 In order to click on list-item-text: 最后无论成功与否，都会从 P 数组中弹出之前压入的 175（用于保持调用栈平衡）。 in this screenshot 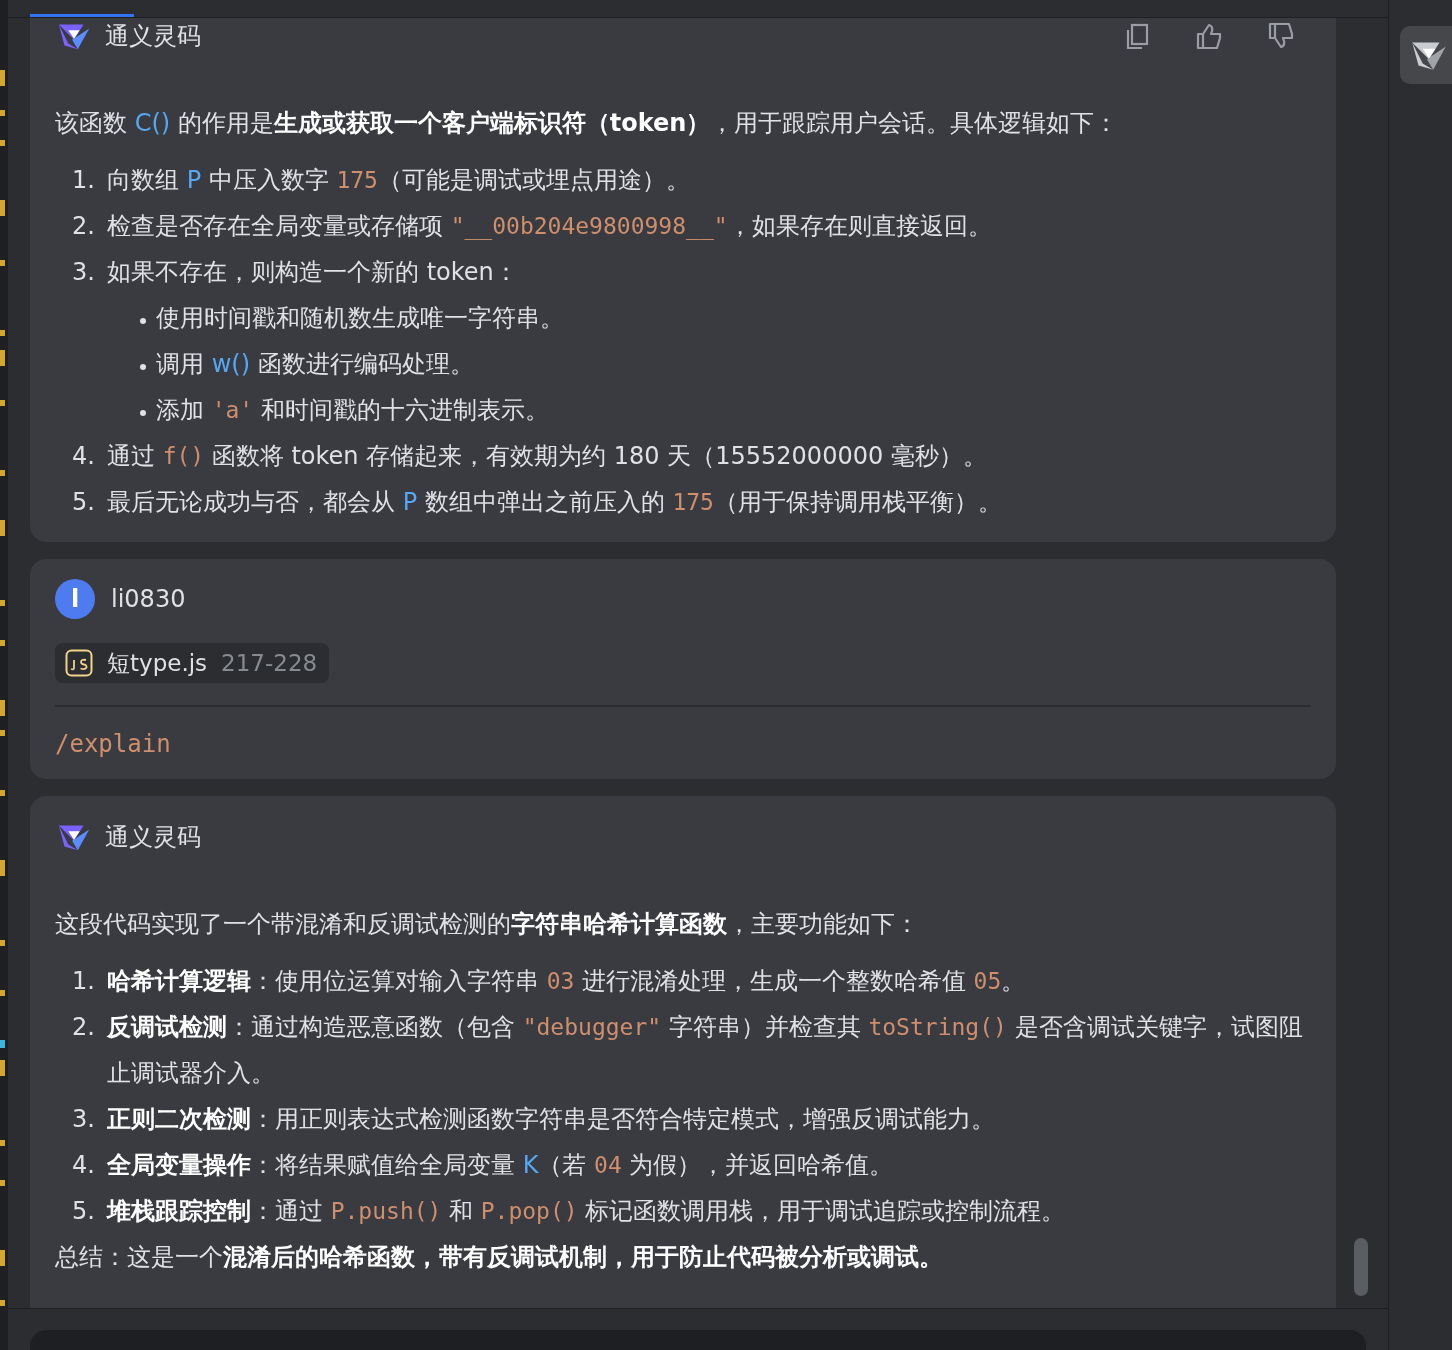, I will do `click(554, 502)`.